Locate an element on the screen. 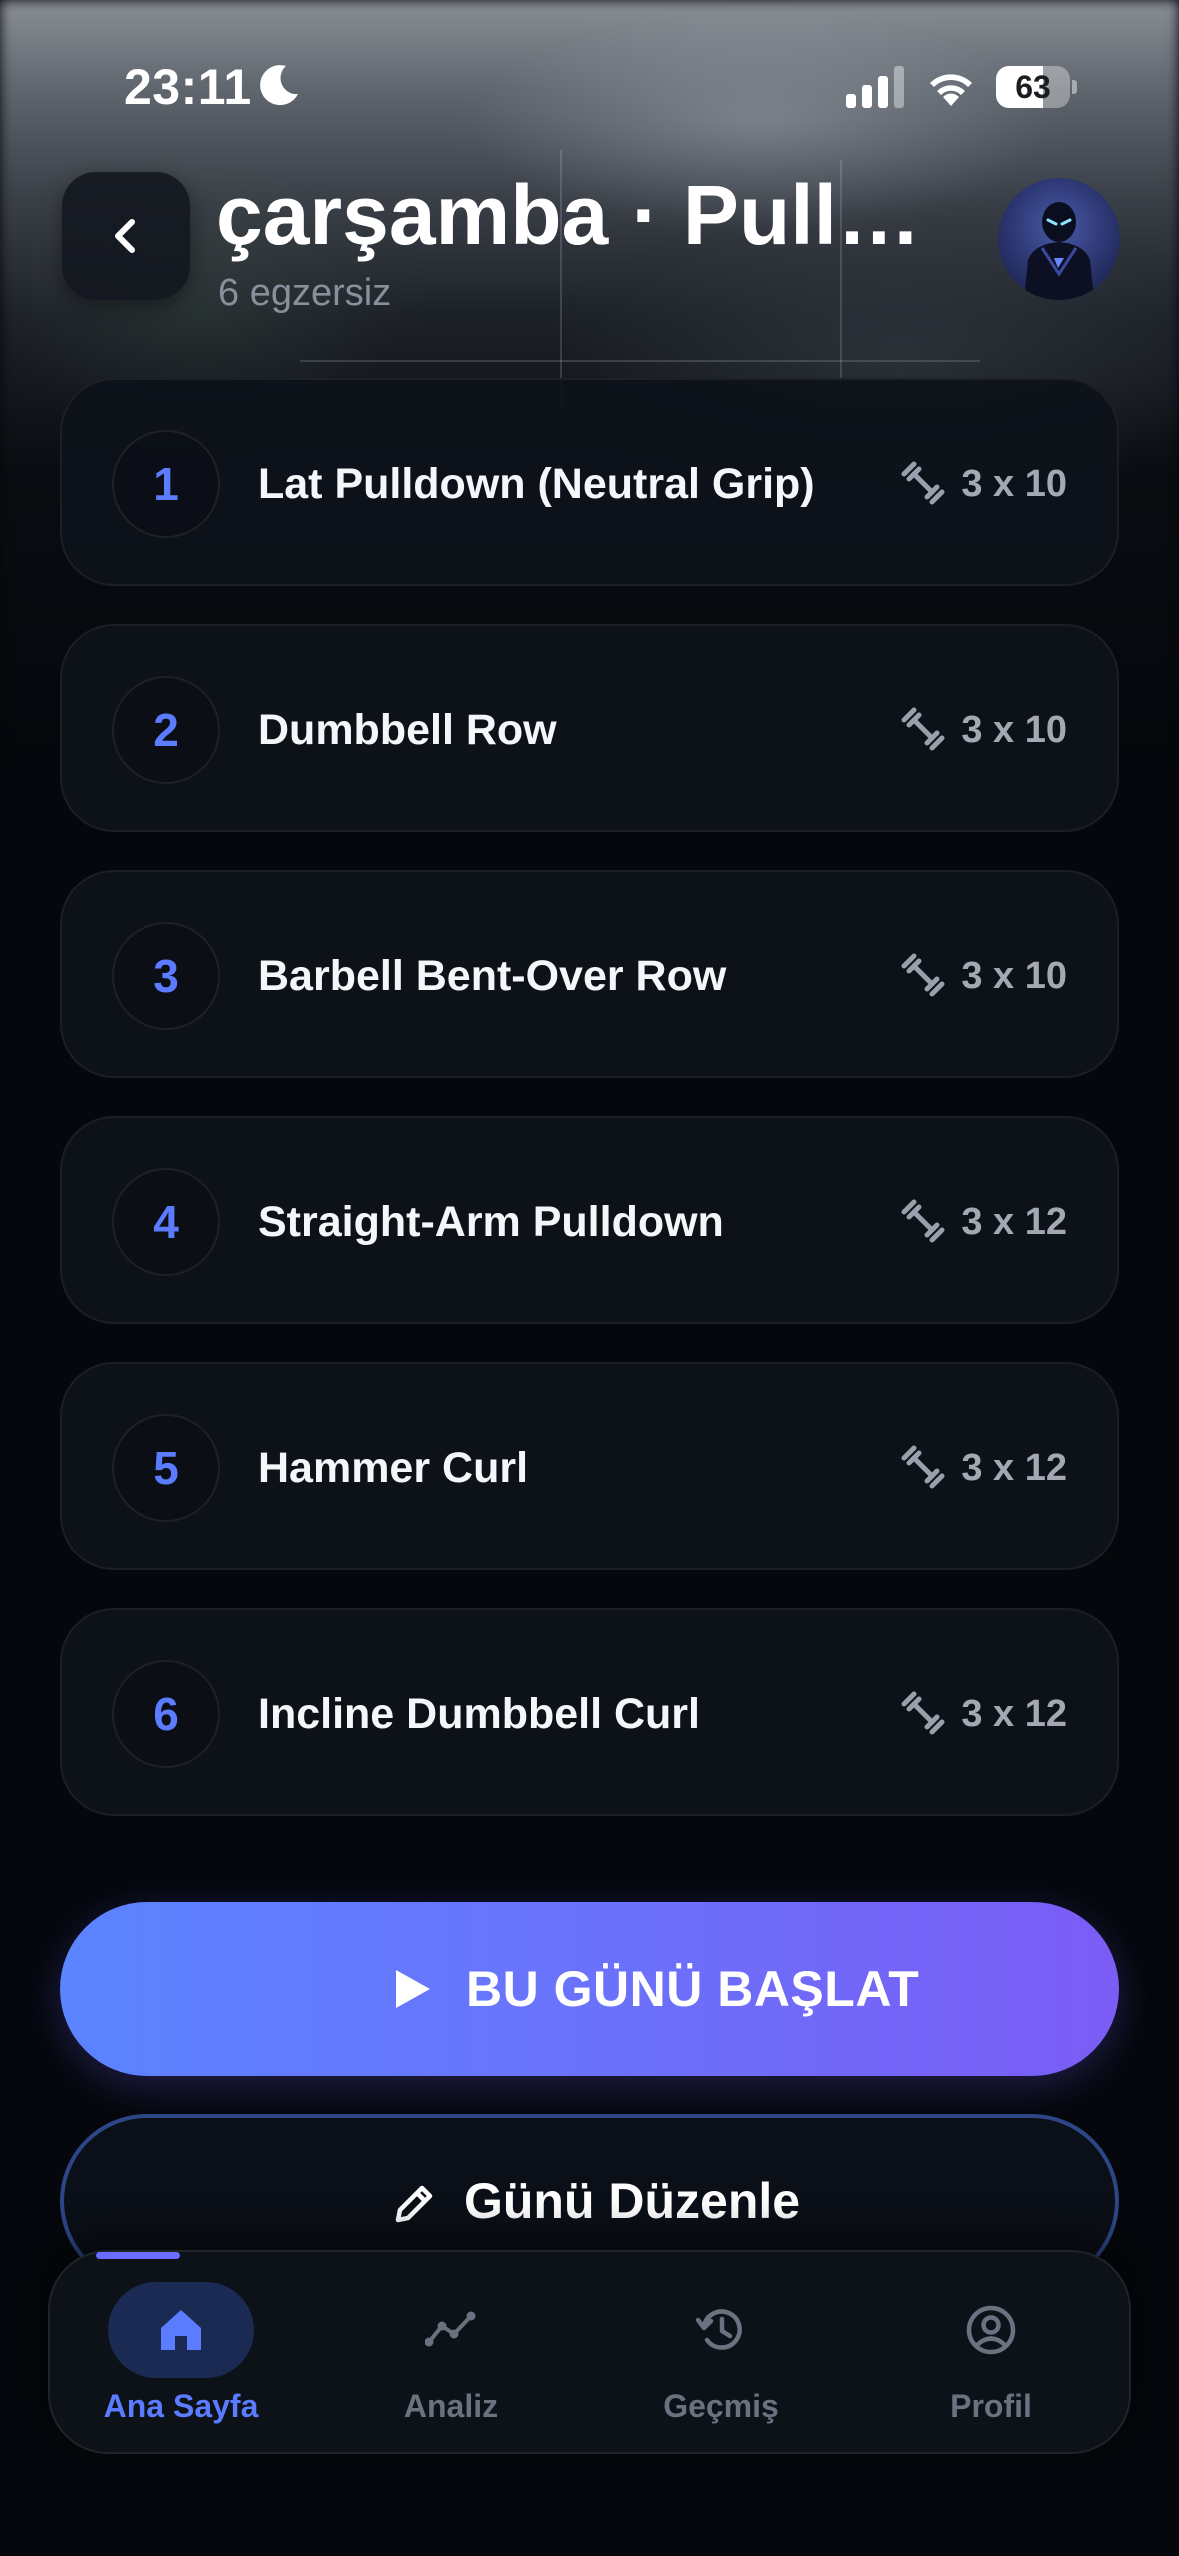  tab-label: Ana Sayfa is located at coordinates (181, 2406).